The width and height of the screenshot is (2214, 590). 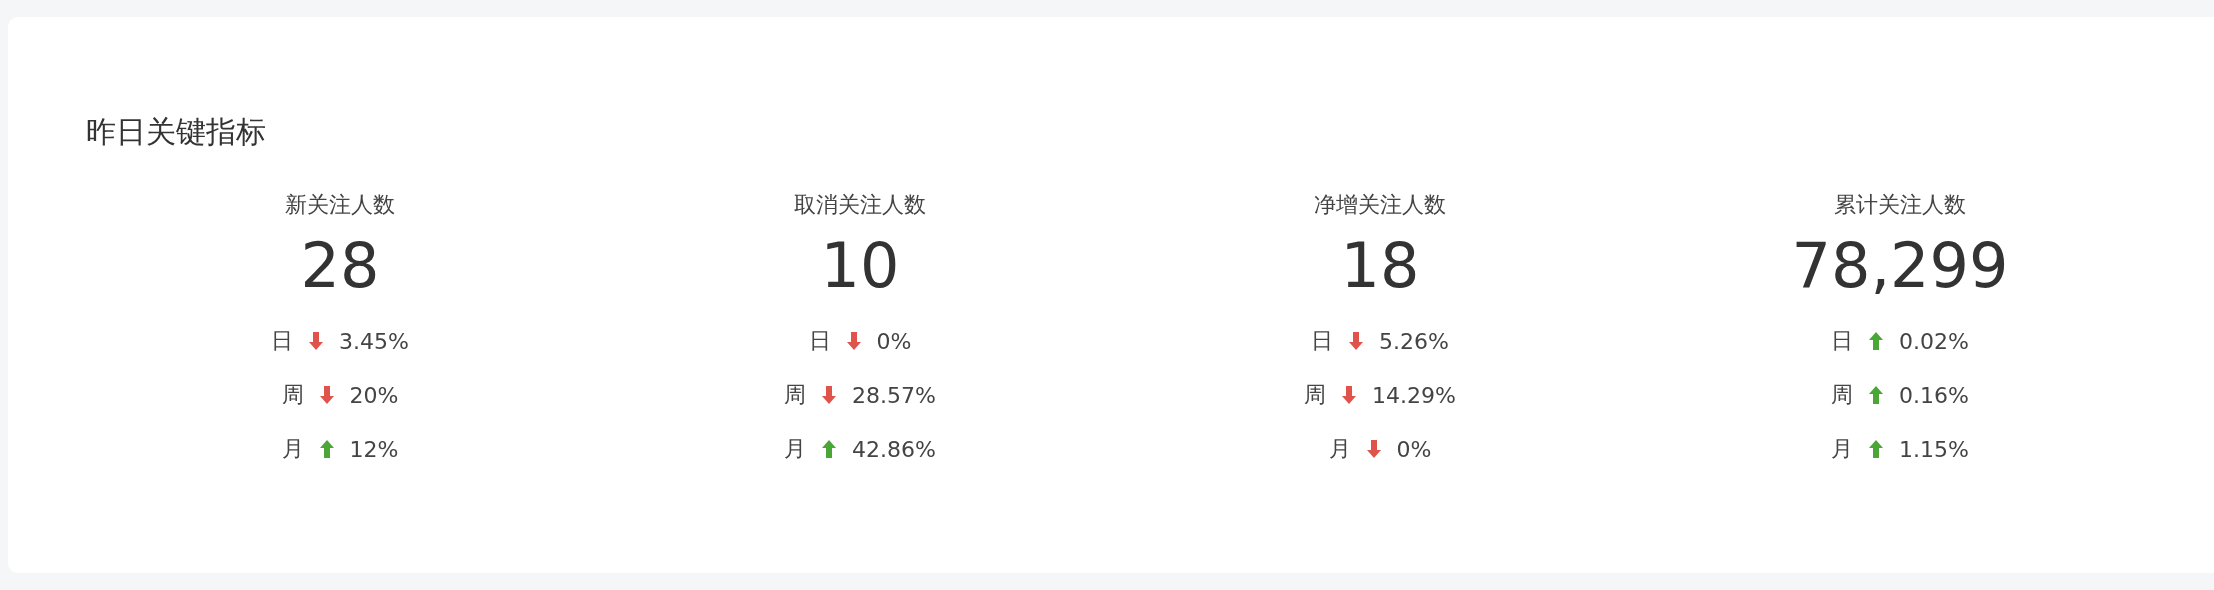 I want to click on change-percent: 0.16%, so click(x=1934, y=395).